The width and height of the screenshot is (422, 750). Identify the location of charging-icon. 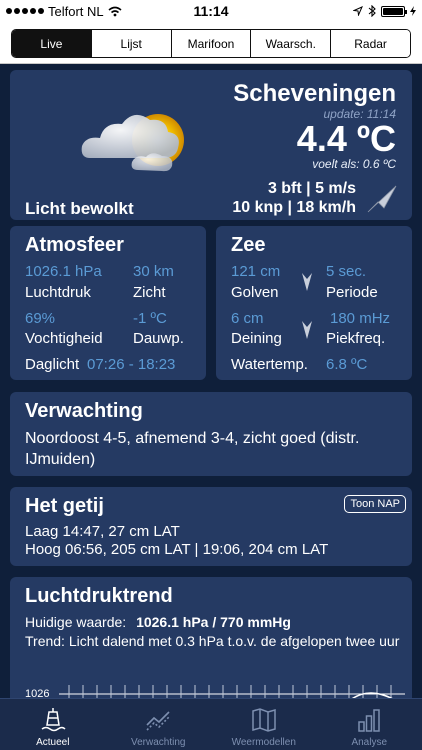
(413, 11).